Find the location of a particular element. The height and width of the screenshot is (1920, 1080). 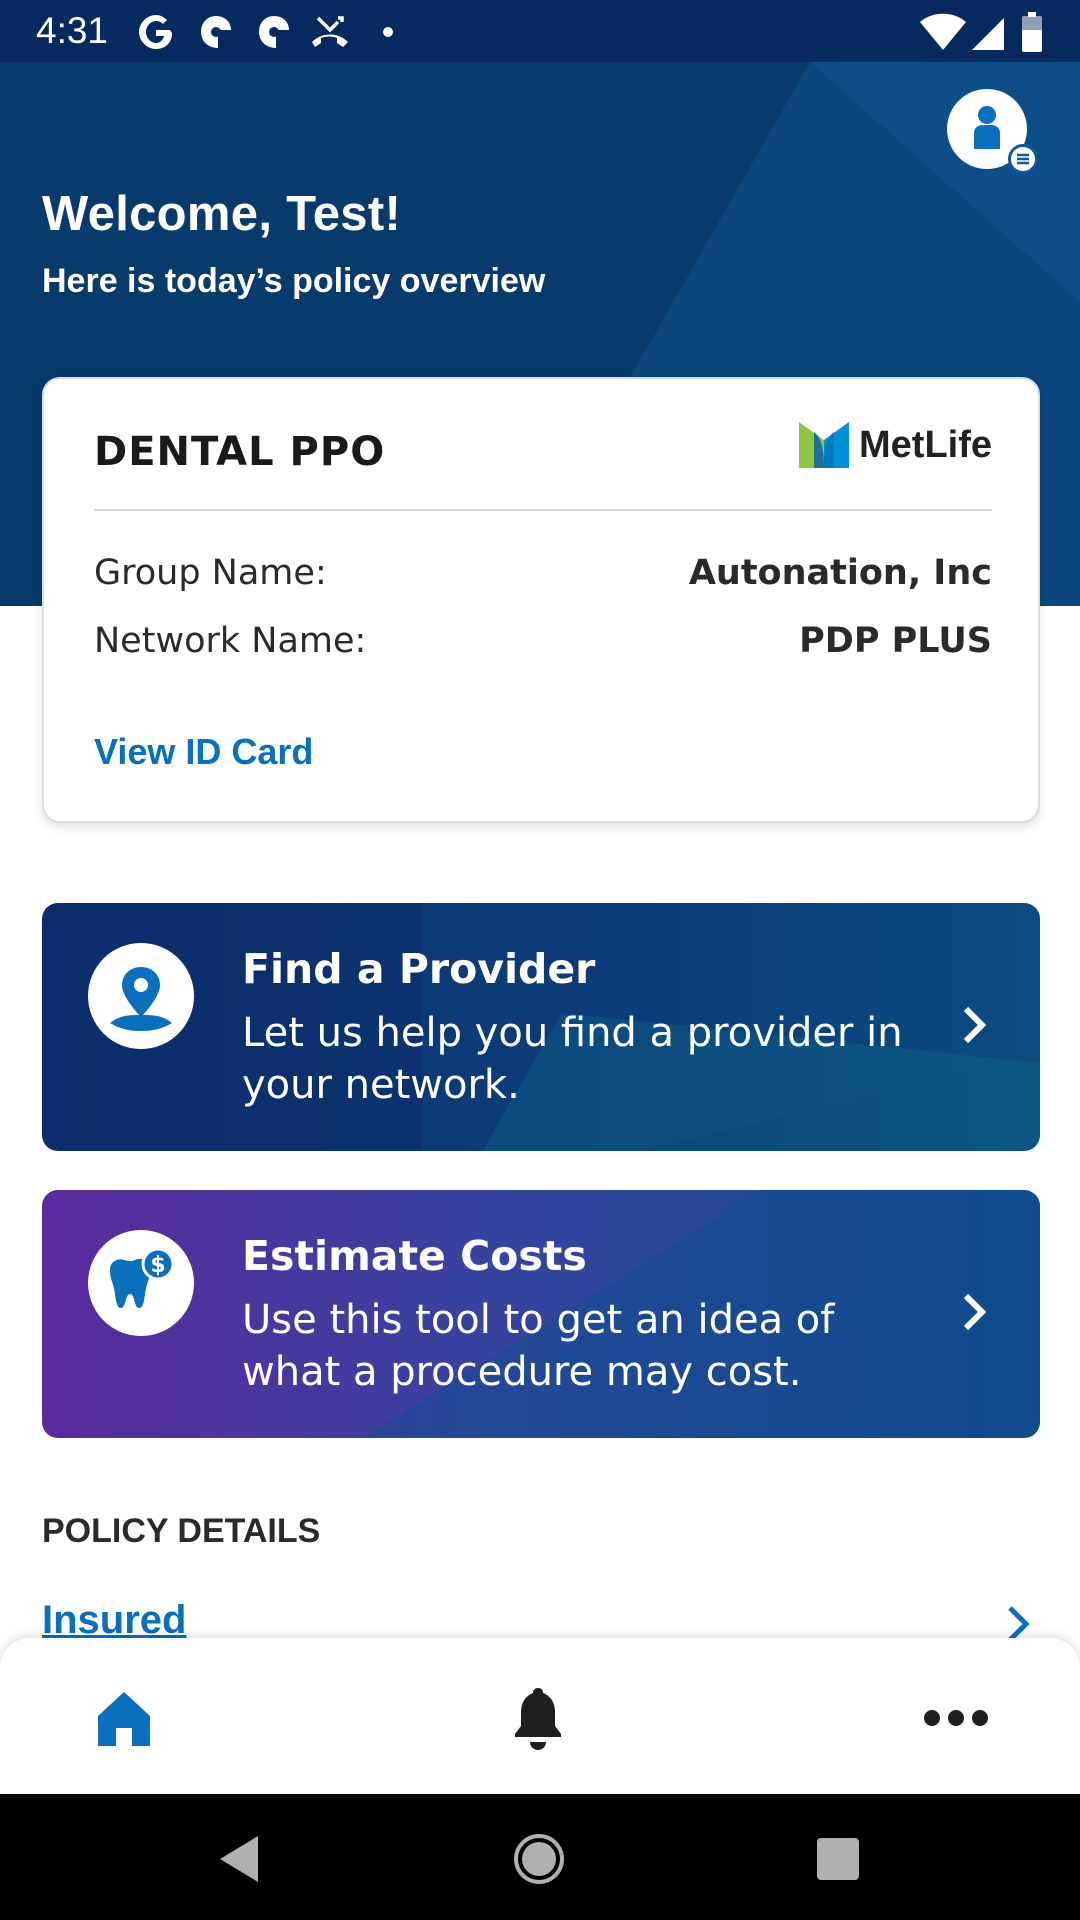

system-navigation-bar is located at coordinates (540, 1857).